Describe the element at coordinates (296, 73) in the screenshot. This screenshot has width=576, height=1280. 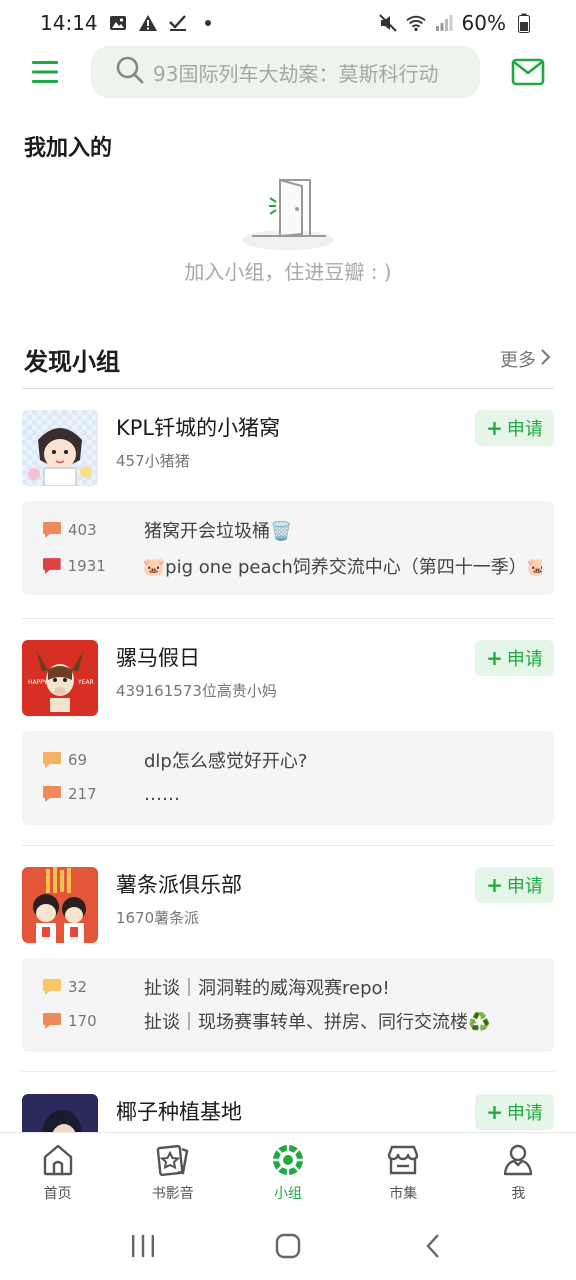
I see `search-placeholder: 93国际列车大劫案：莫斯科行动` at that location.